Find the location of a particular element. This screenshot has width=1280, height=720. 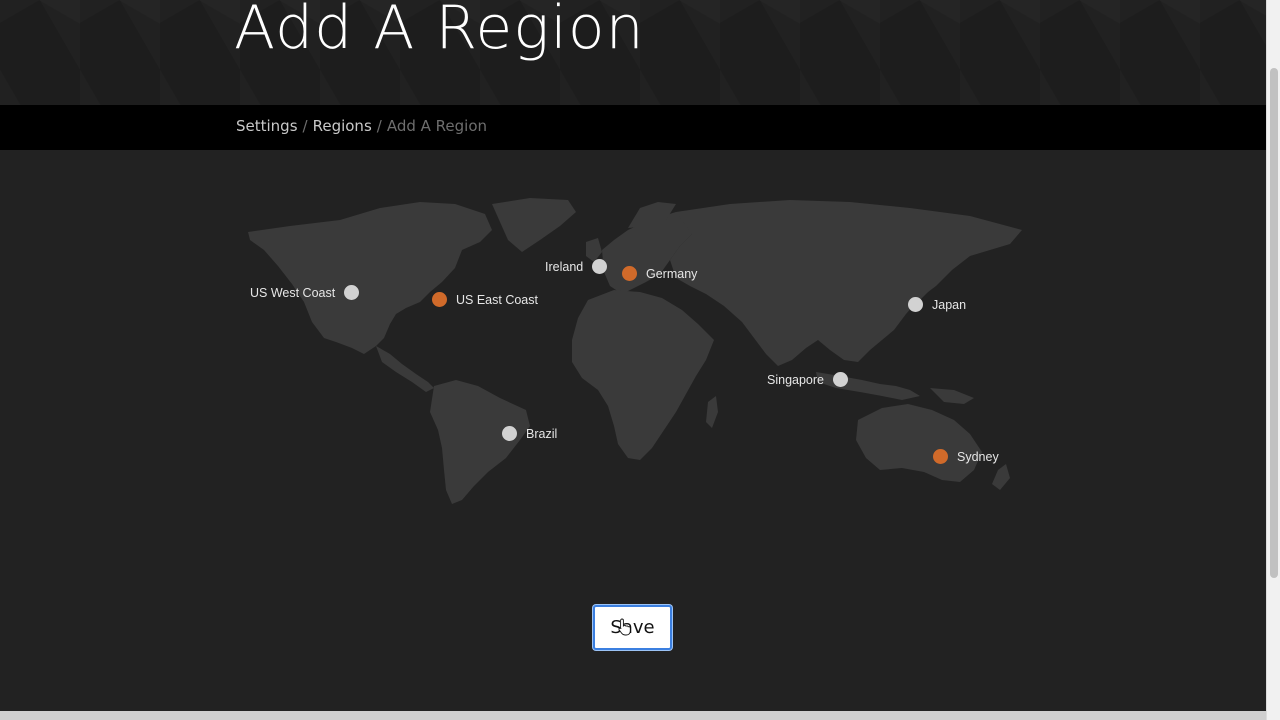

madagascar is located at coordinates (712, 412).